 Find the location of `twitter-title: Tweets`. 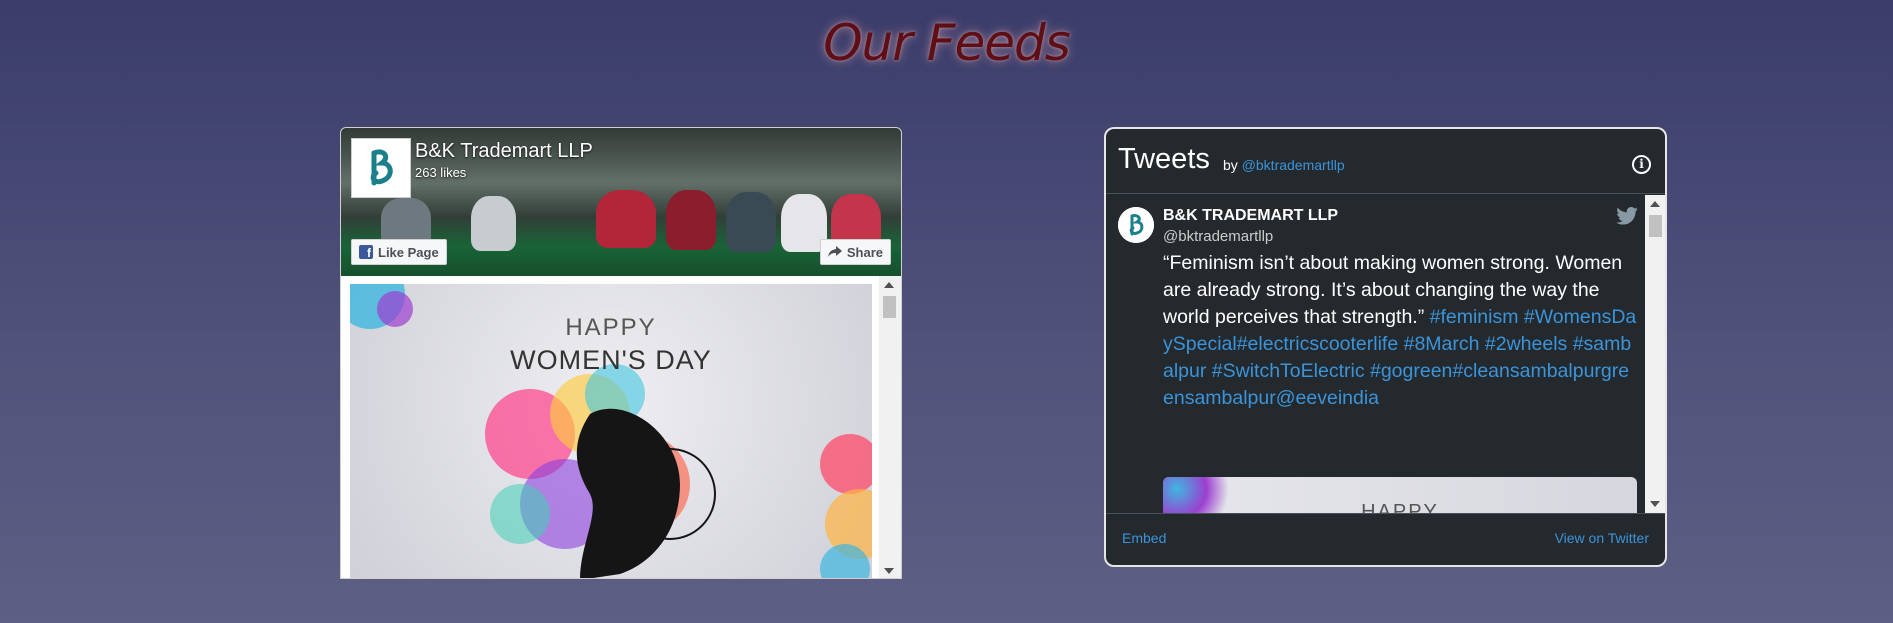

twitter-title: Tweets is located at coordinates (1164, 159).